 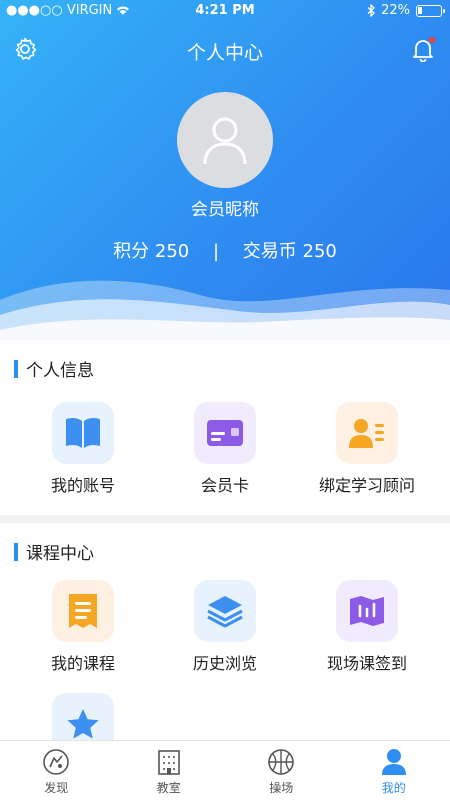 What do you see at coordinates (394, 762) in the screenshot?
I see `profile-icon` at bounding box center [394, 762].